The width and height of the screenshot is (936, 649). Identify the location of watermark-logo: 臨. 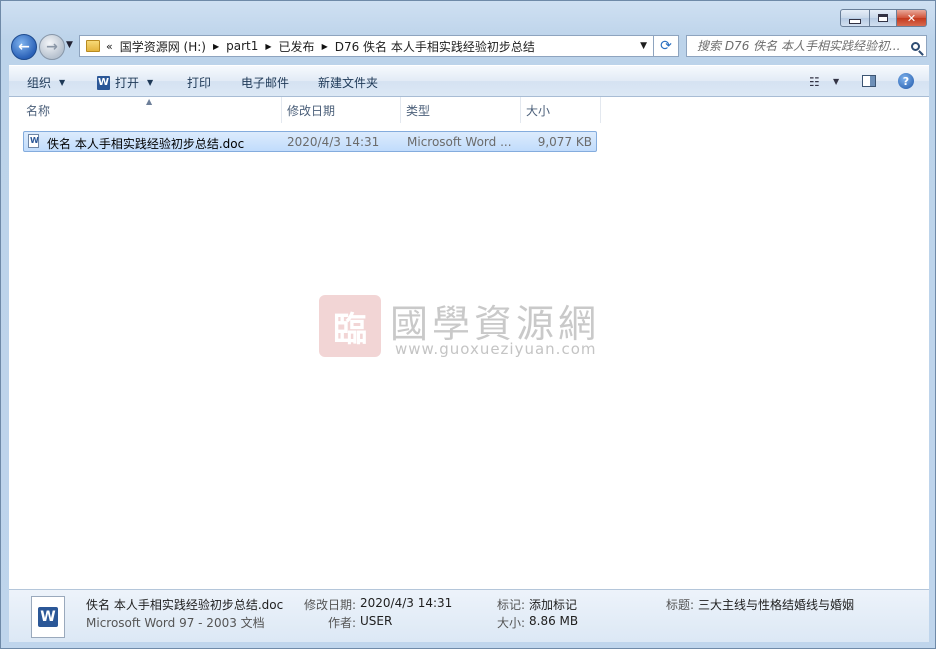
(350, 326).